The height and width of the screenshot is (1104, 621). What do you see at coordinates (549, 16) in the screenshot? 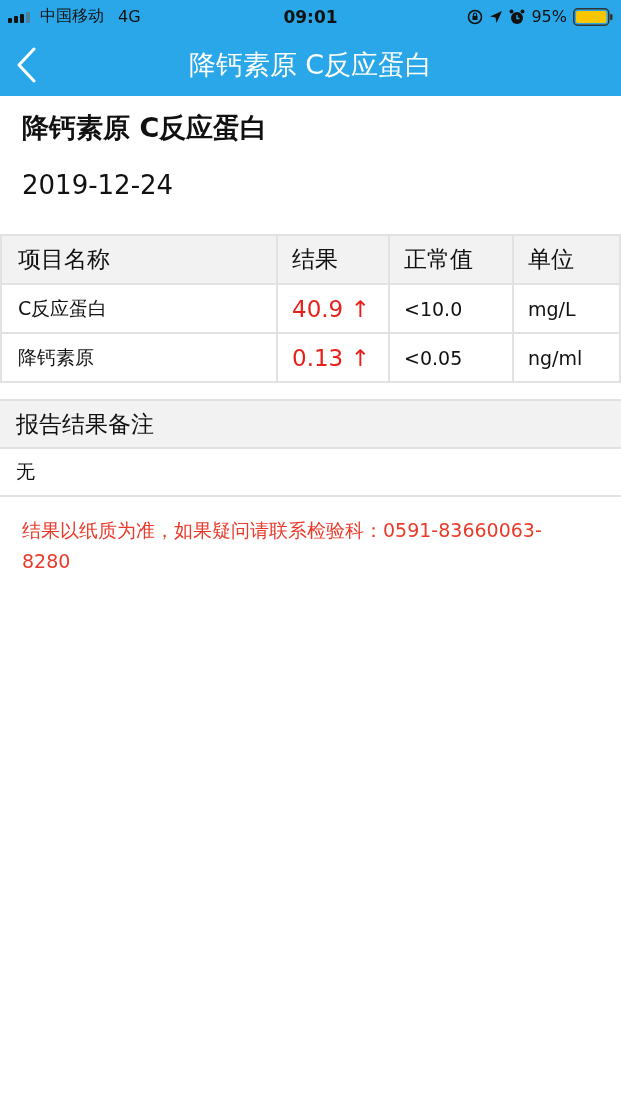
I see `battery-percent: 95%` at bounding box center [549, 16].